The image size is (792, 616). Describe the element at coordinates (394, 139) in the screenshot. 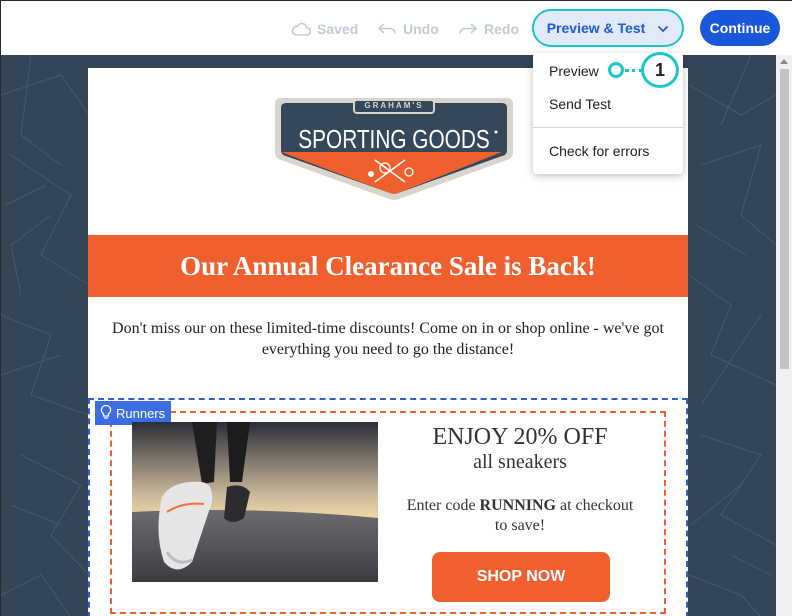

I see `logo-main-text: SPORTING GOODS` at that location.